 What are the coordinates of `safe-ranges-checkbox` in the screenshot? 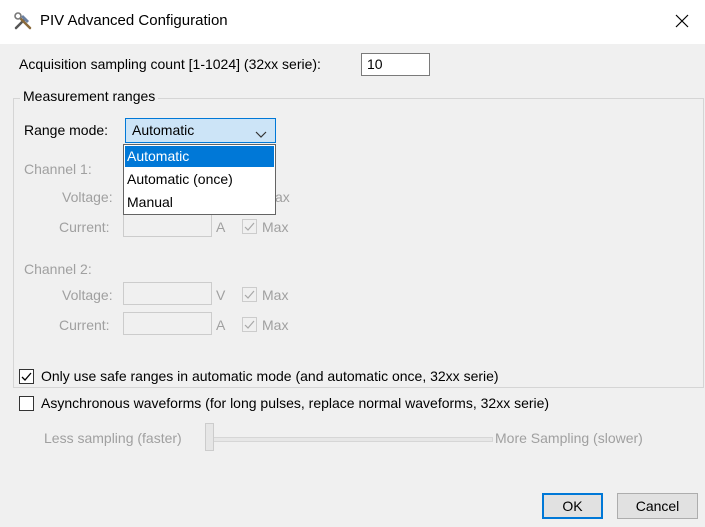 It's located at (26, 376).